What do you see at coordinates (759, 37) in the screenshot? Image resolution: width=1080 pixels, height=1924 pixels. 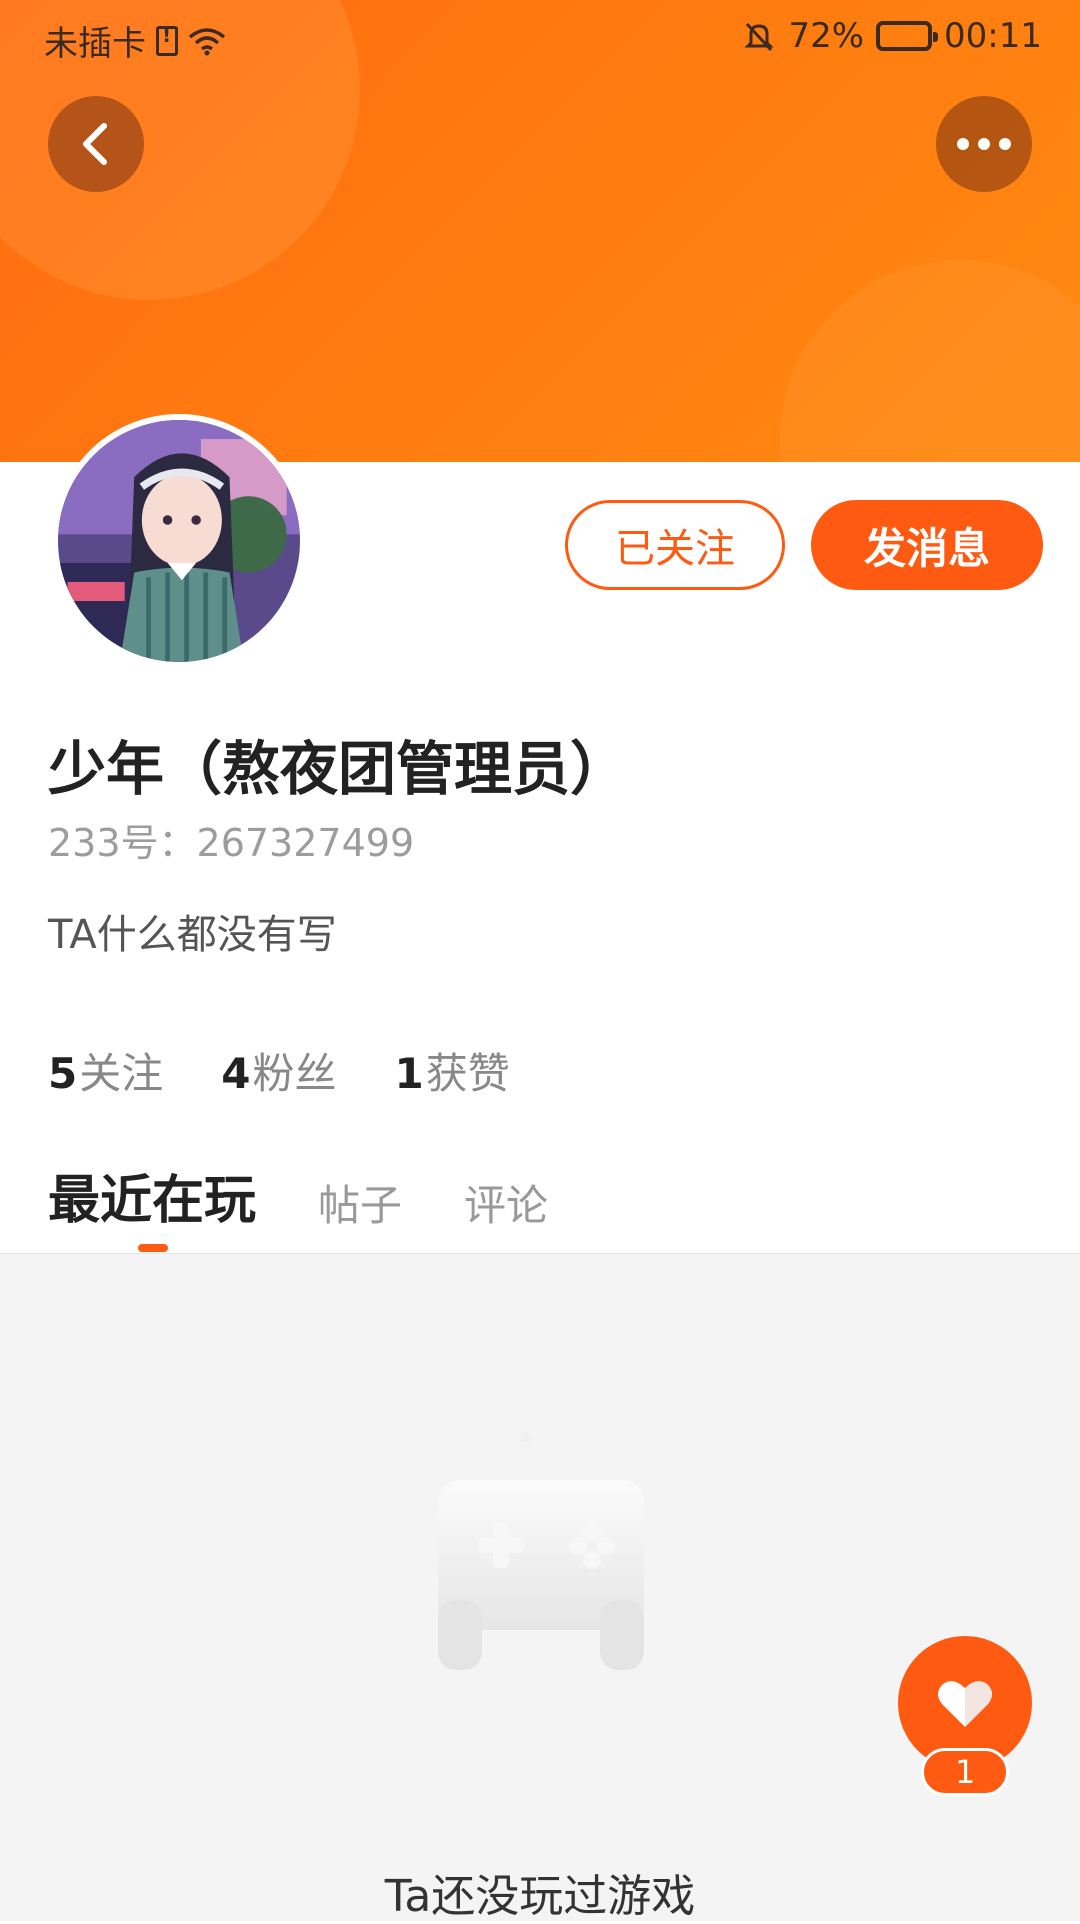 I see `bell-muted-icon` at bounding box center [759, 37].